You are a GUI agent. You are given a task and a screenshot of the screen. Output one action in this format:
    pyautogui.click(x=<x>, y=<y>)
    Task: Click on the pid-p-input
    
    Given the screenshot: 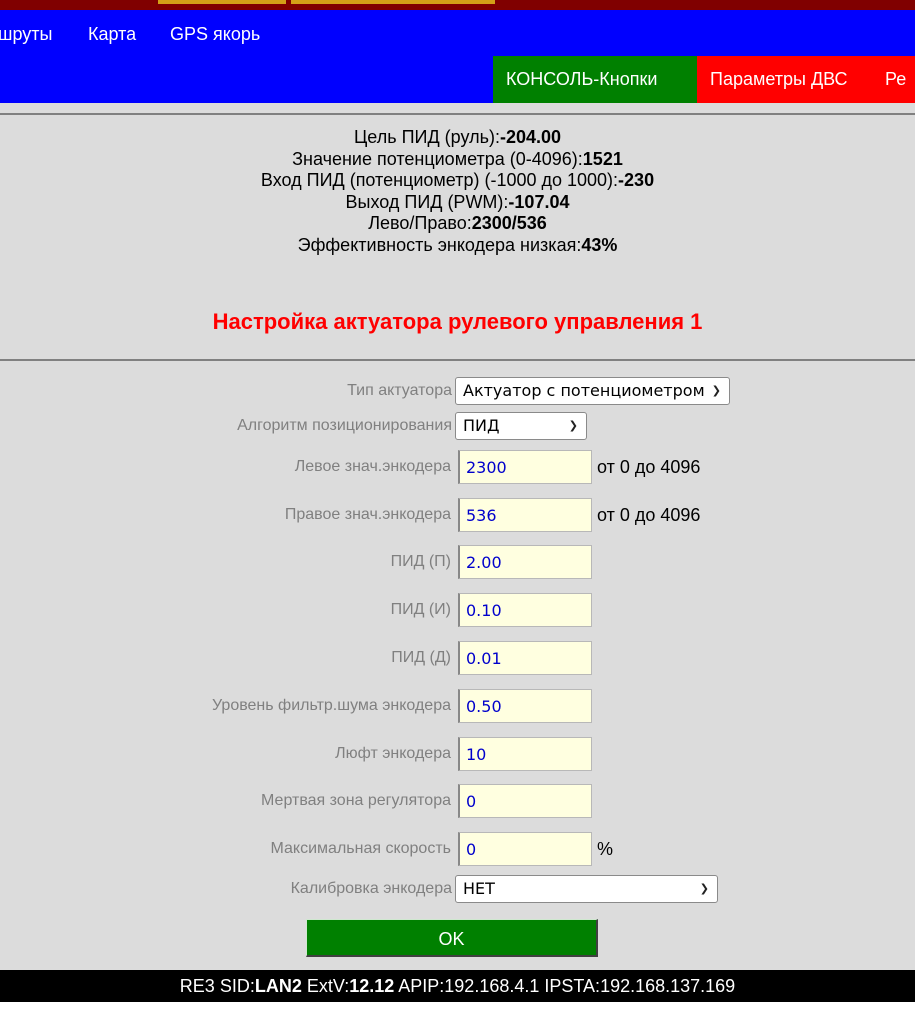 What is the action you would take?
    pyautogui.click(x=525, y=562)
    